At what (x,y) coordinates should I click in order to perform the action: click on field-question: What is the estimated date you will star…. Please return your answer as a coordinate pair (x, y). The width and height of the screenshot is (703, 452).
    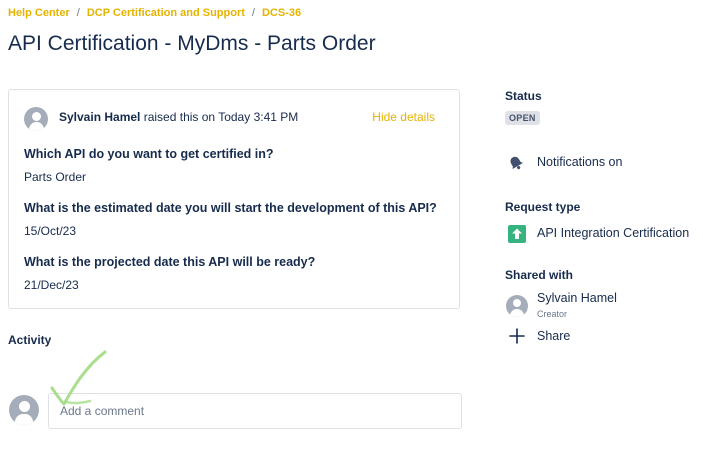
    Looking at the image, I should click on (230, 208).